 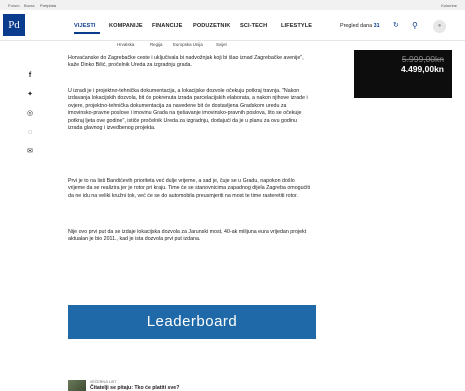 What do you see at coordinates (253, 26) in the screenshot?
I see `nav-item-sci-tech: SCI-TECH` at bounding box center [253, 26].